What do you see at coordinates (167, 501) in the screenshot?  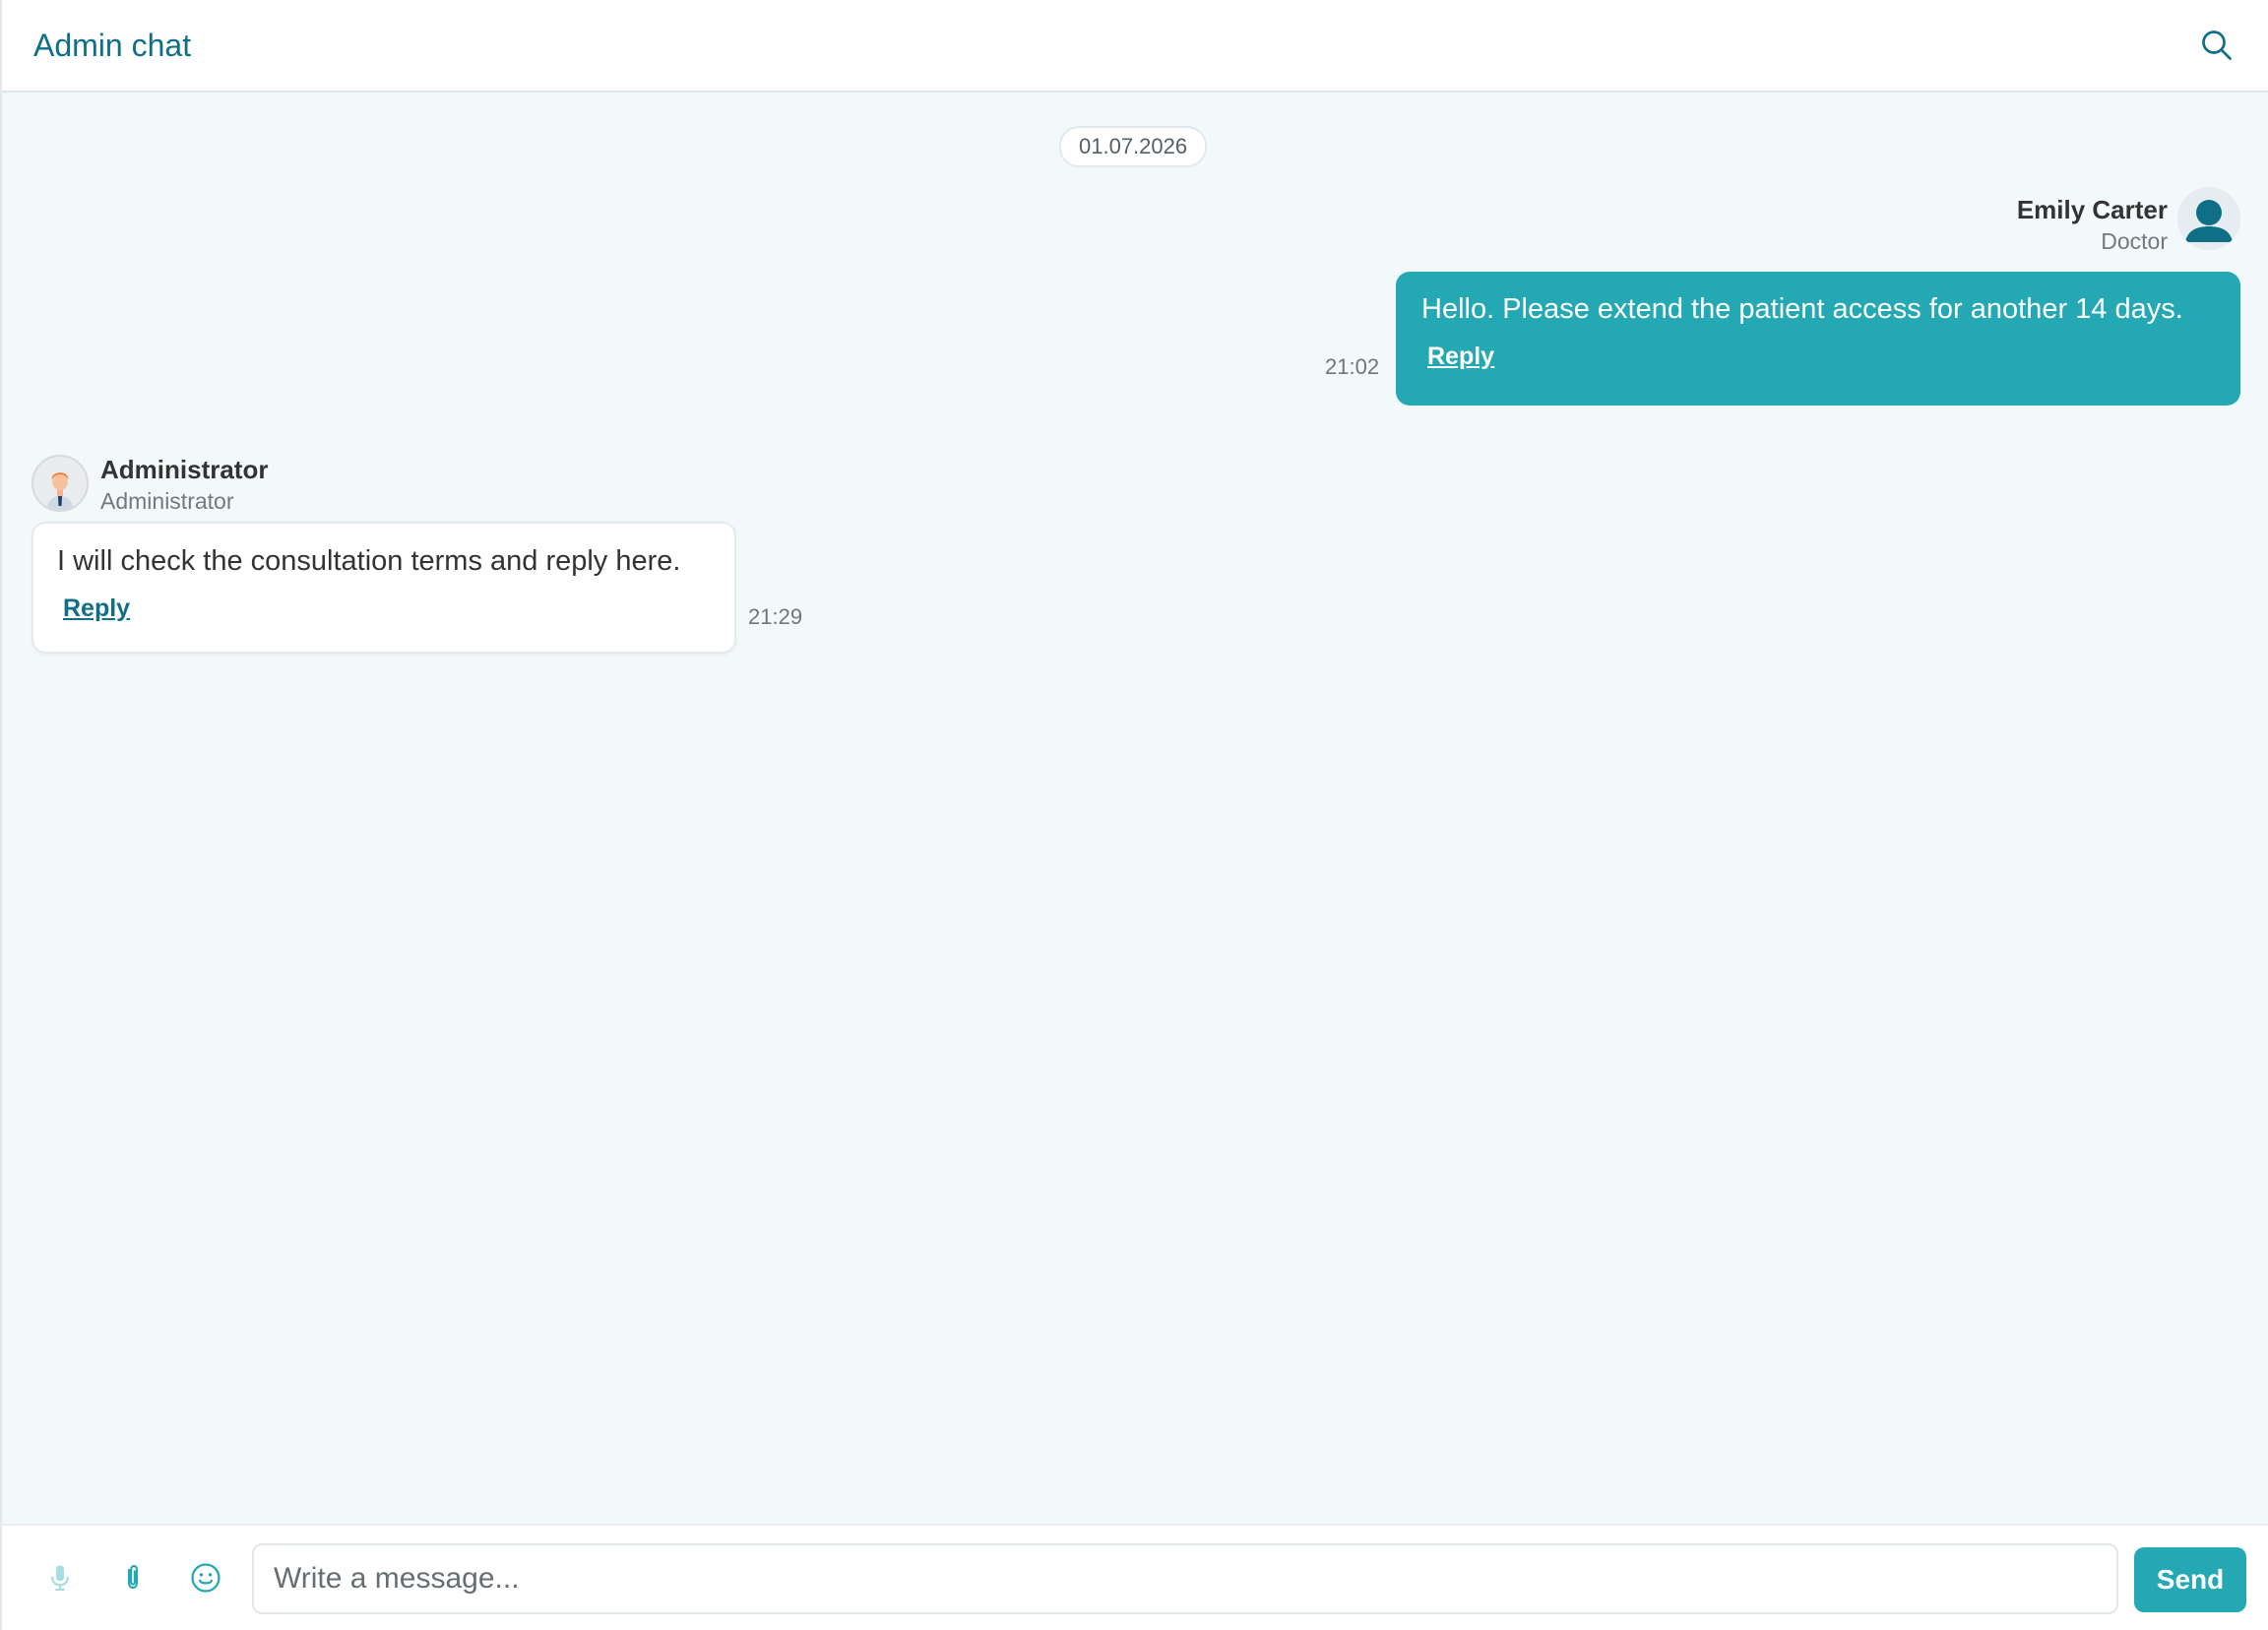 I see `sender-role: Administrator` at bounding box center [167, 501].